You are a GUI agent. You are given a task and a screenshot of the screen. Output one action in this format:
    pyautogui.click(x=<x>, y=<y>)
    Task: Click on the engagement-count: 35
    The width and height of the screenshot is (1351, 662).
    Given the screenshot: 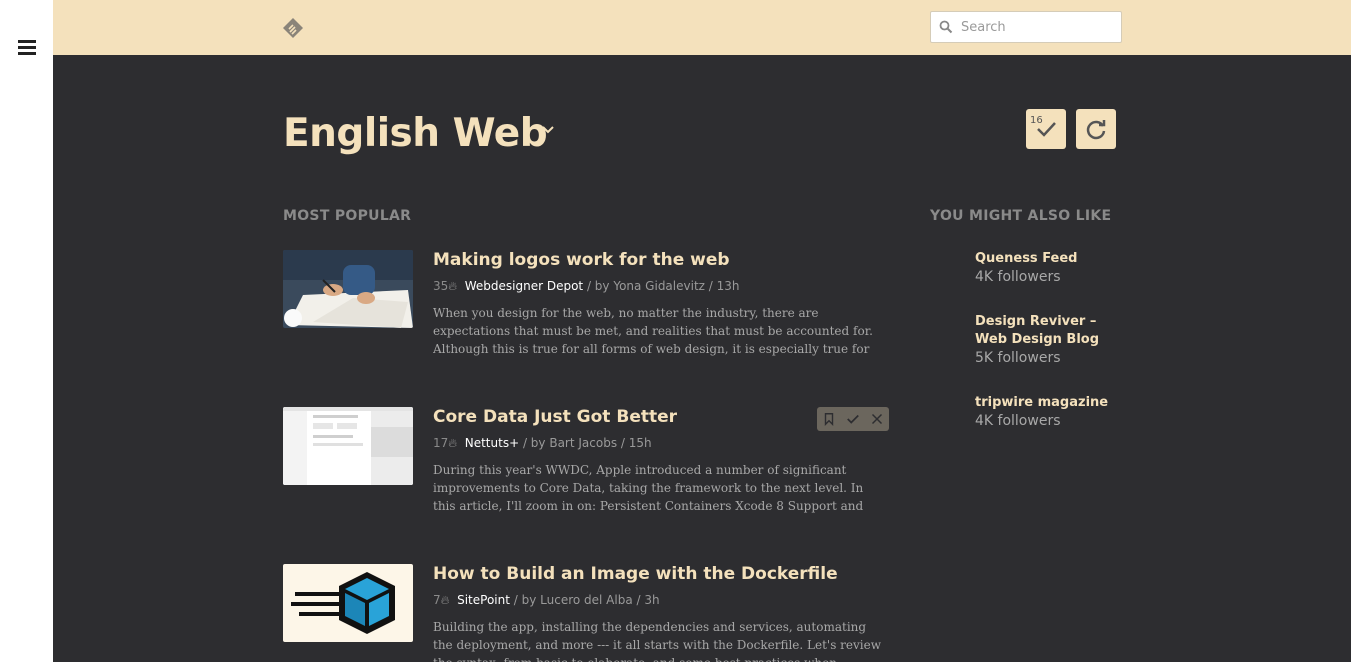 What is the action you would take?
    pyautogui.click(x=441, y=286)
    